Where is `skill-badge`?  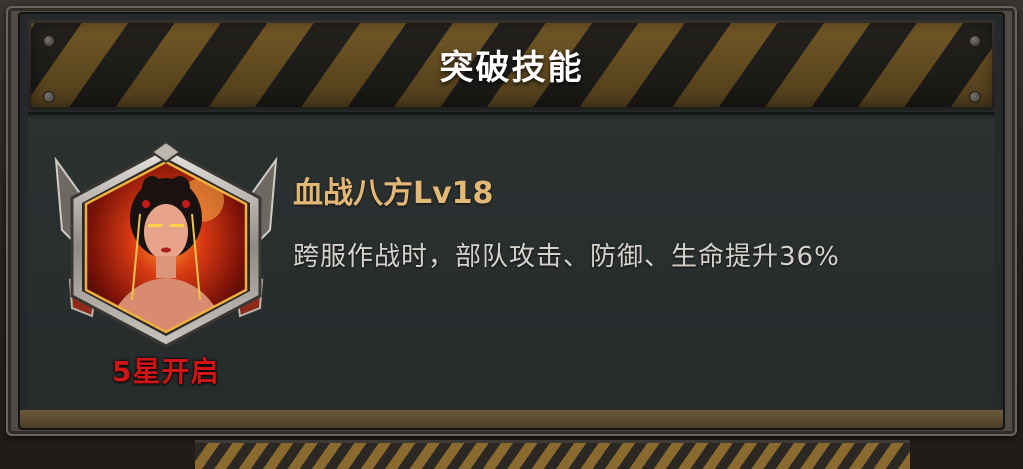 skill-badge is located at coordinates (166, 244).